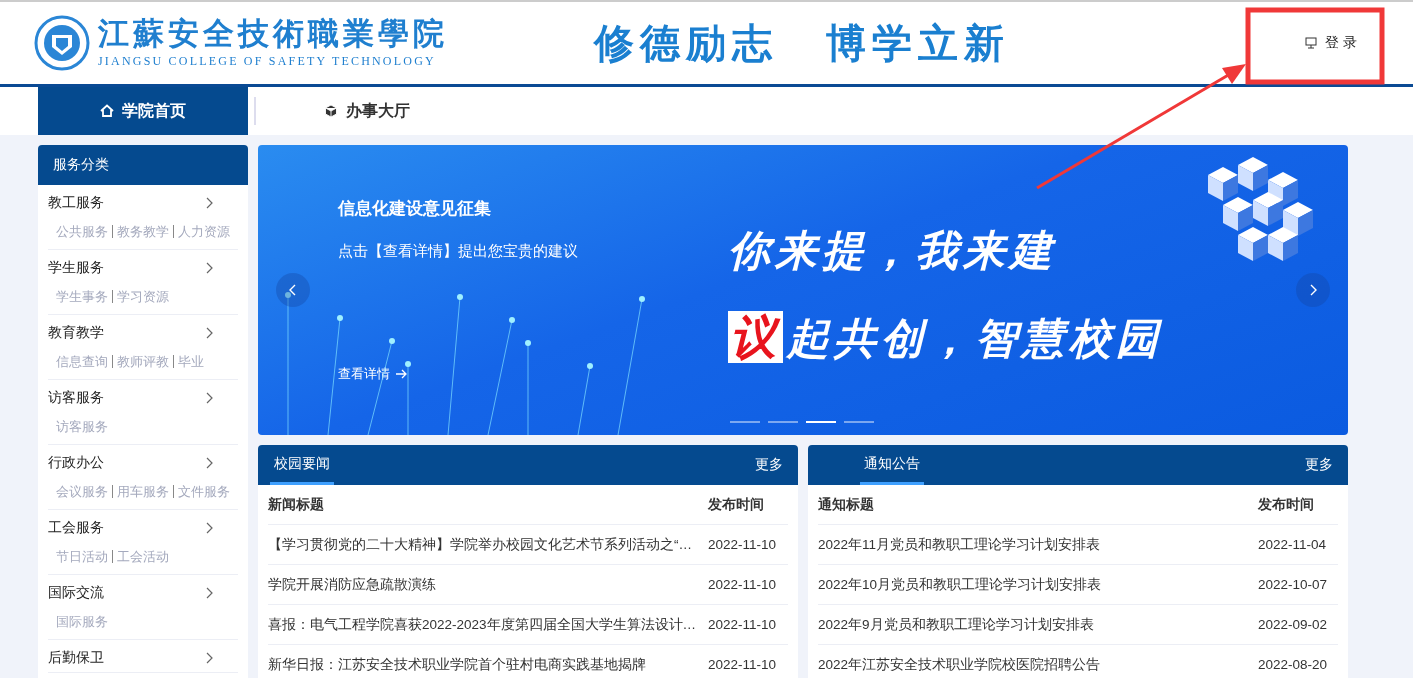 This screenshot has height=678, width=1413. I want to click on sidebar-item: 教育教学, so click(76, 333).